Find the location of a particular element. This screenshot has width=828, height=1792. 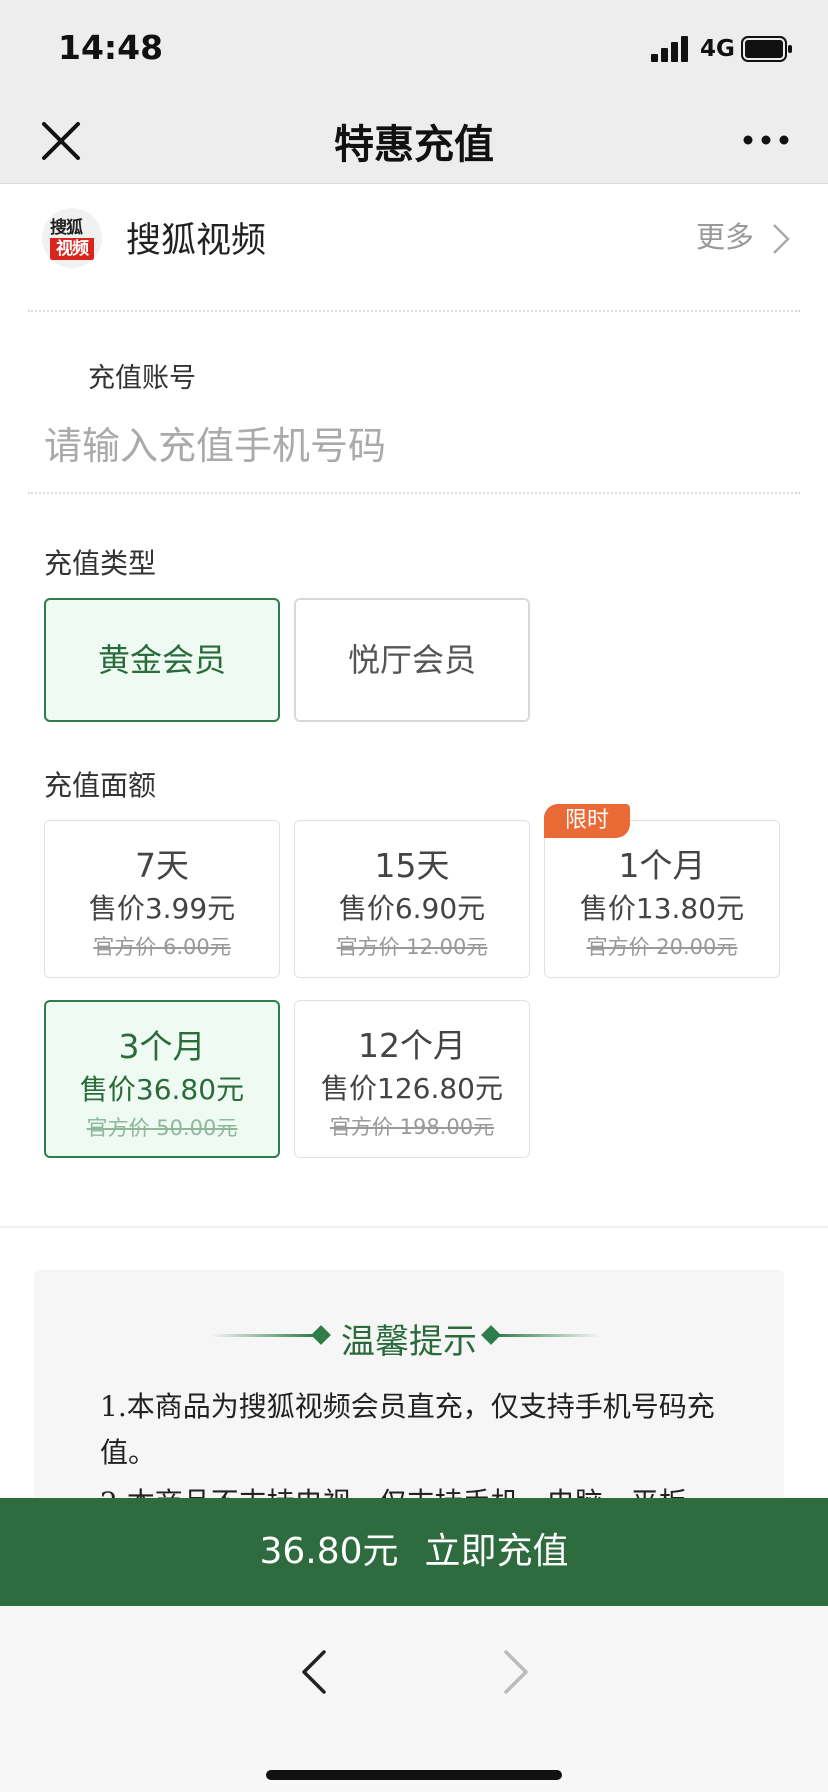

pay-button: 36.80元 立即充值 is located at coordinates (414, 1552).